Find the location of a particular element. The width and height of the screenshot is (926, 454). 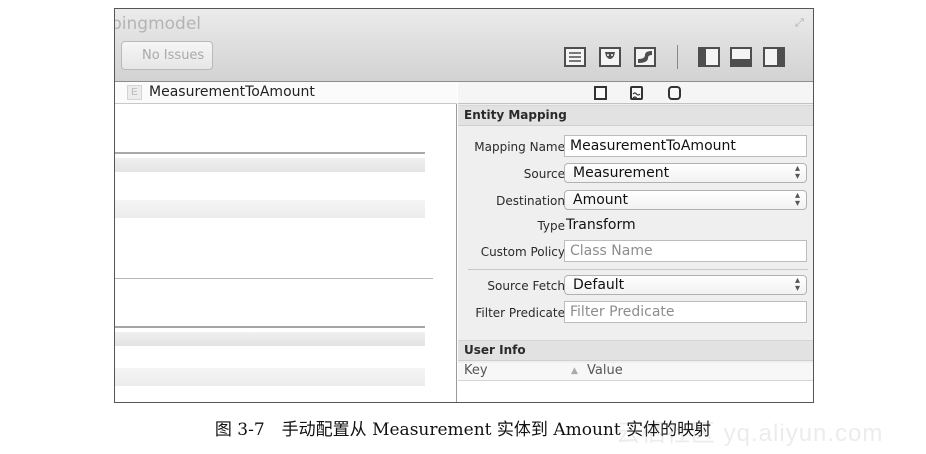

source-label: Source is located at coordinates (544, 174).